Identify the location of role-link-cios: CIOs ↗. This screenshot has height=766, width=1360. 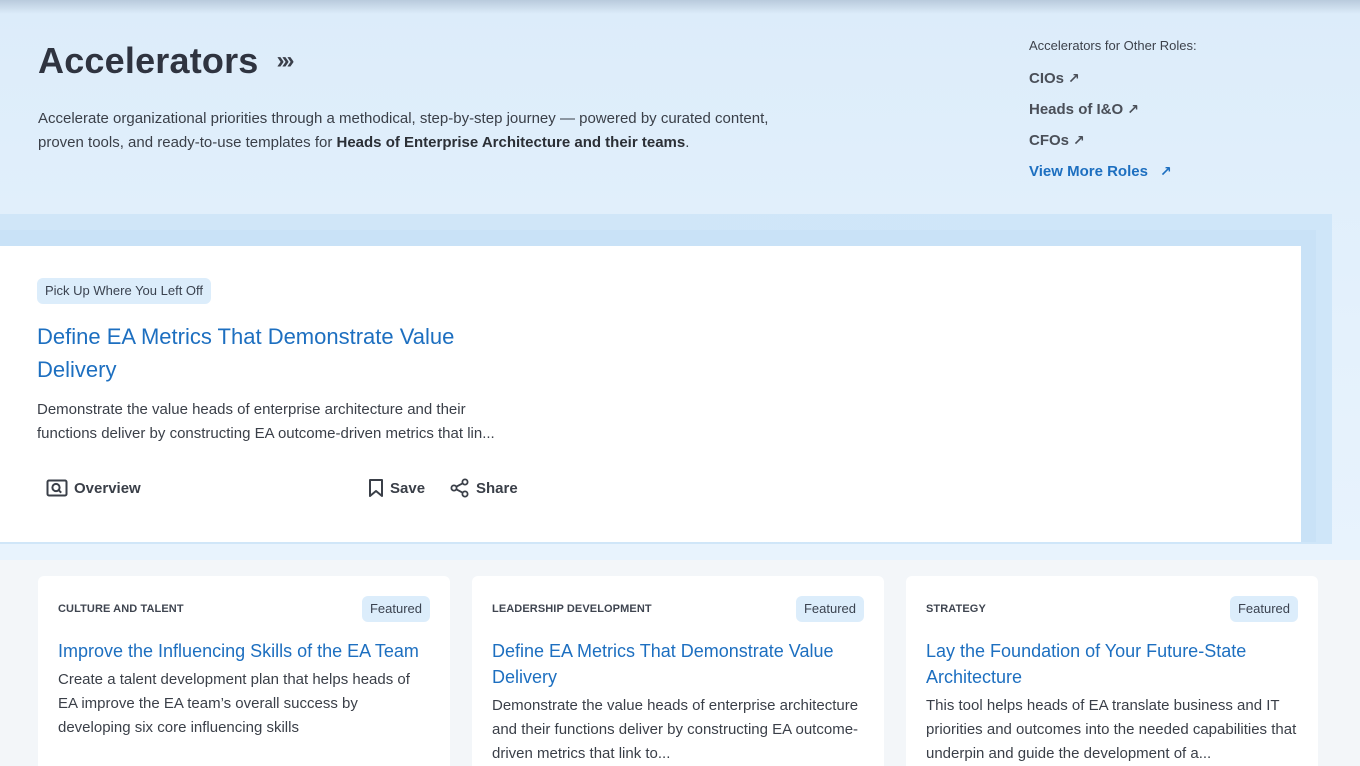
(1113, 78).